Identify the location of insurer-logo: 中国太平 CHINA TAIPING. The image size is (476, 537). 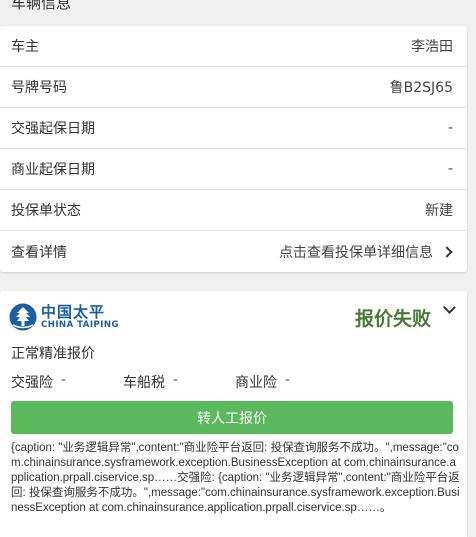
(64, 317).